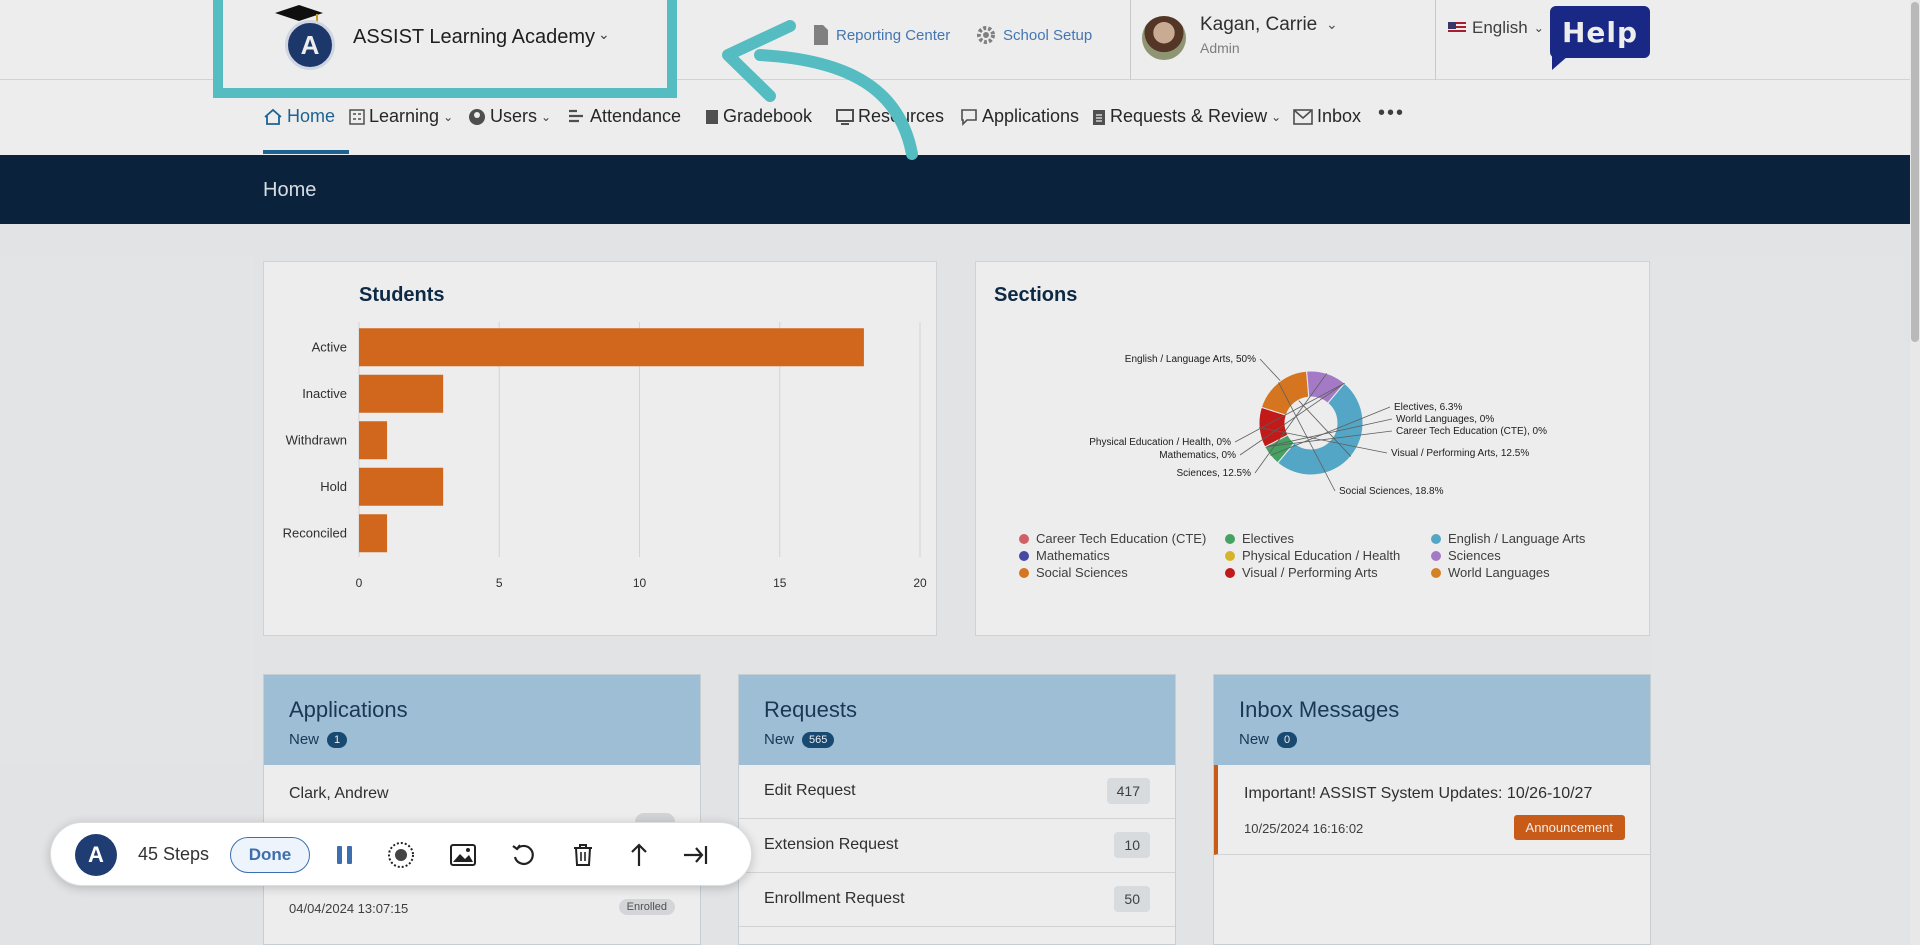  What do you see at coordinates (1319, 709) in the screenshot?
I see `inbox-title: Inbox Messages` at bounding box center [1319, 709].